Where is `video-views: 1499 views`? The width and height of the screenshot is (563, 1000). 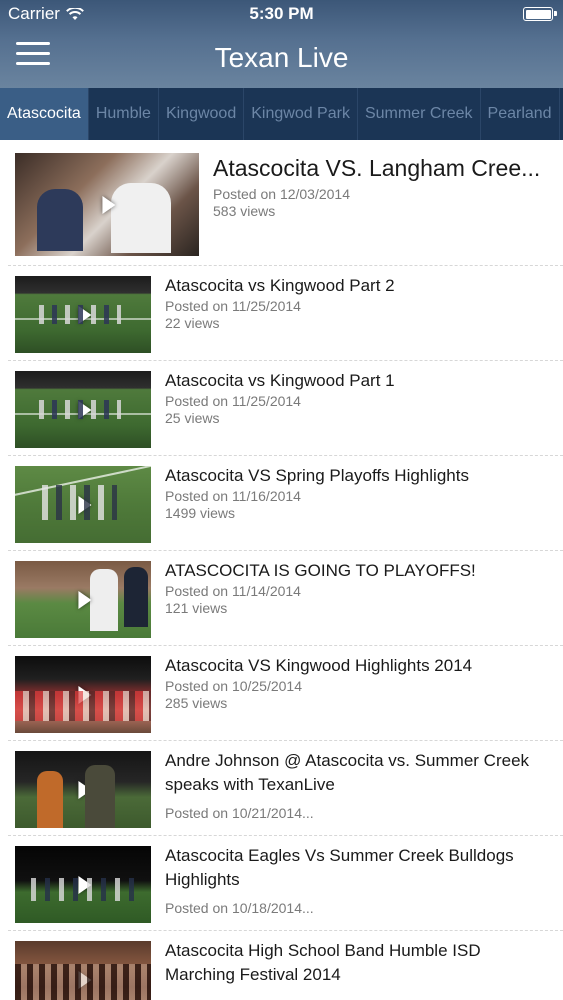
video-views: 1499 views is located at coordinates (200, 513).